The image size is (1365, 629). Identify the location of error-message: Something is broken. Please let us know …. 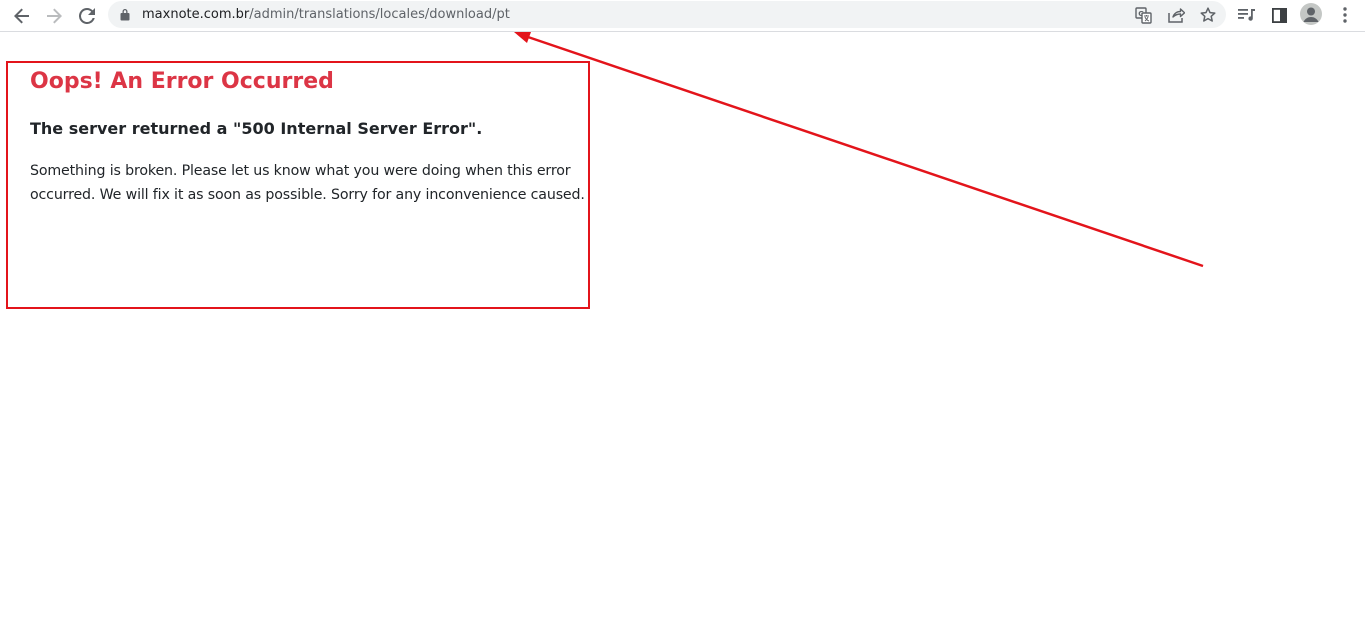
(307, 183).